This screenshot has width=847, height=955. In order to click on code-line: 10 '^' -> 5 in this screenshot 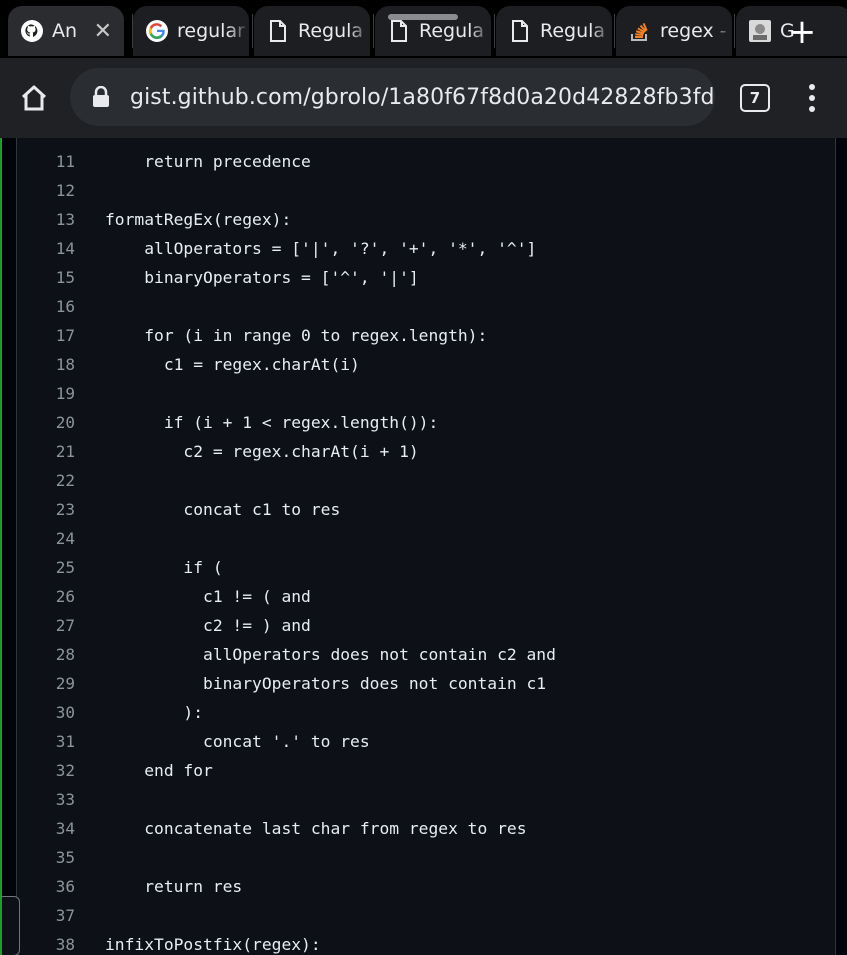, I will do `click(426, 142)`.